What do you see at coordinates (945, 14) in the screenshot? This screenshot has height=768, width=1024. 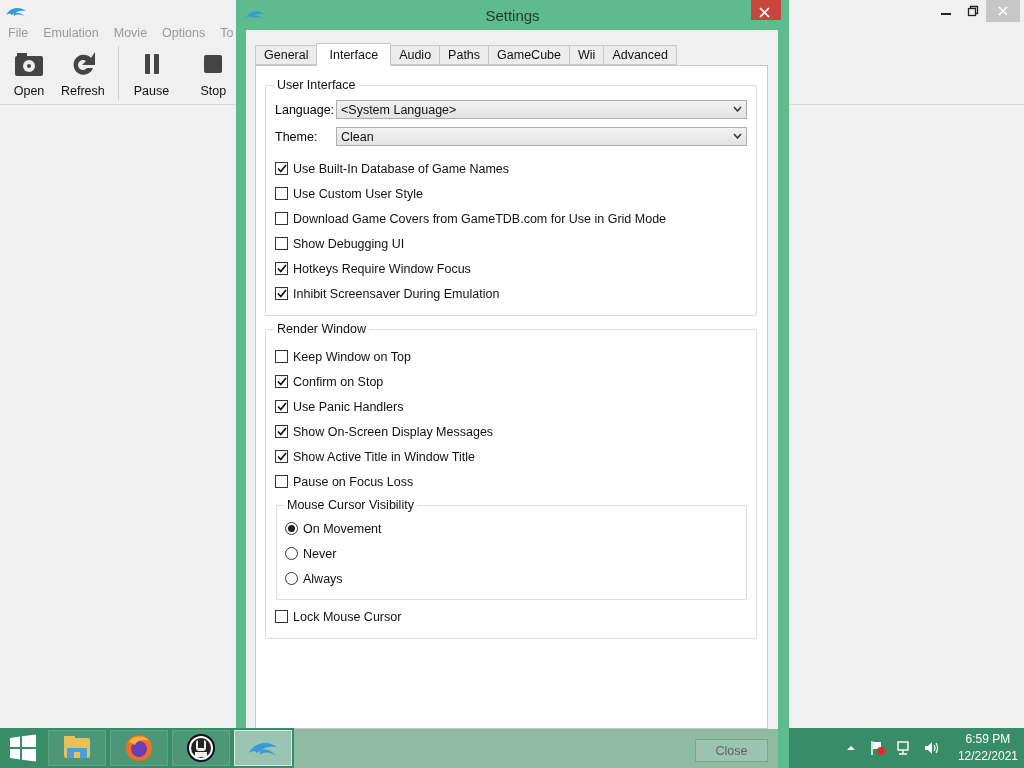 I see `minimize-icon` at bounding box center [945, 14].